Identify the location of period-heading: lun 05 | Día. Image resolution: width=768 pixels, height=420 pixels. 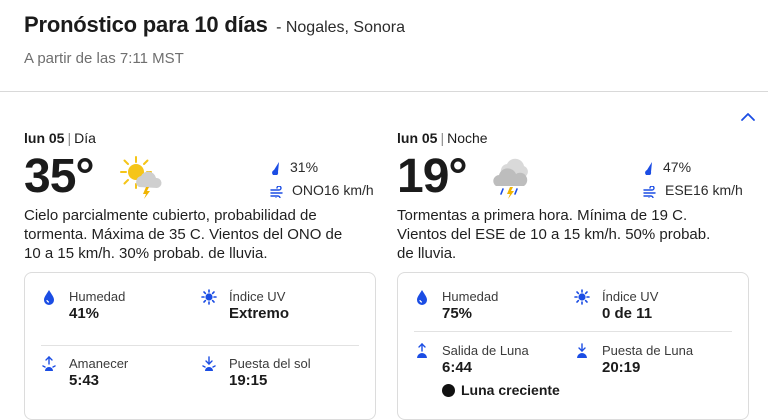
(200, 138).